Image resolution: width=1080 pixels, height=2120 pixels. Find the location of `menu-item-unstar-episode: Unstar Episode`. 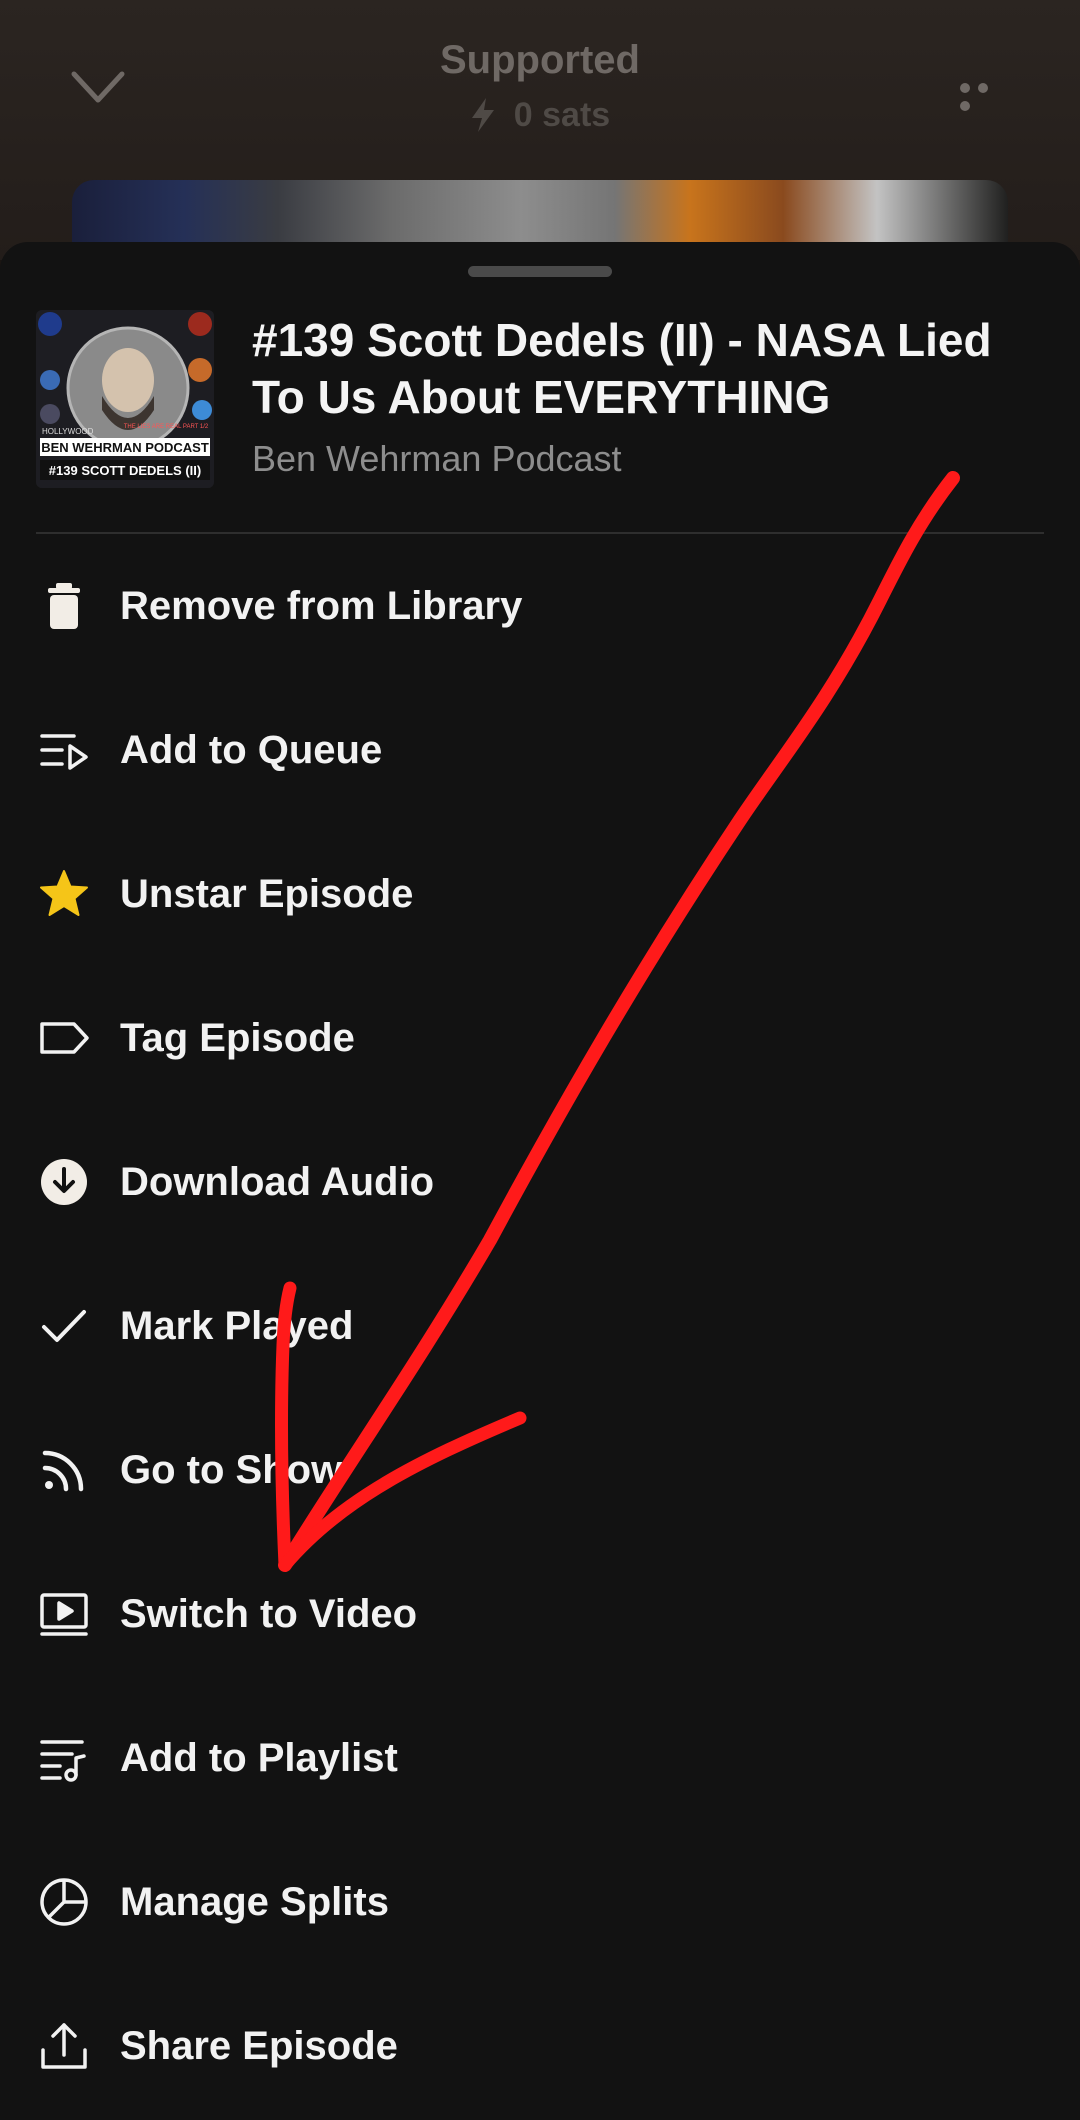

menu-item-unstar-episode: Unstar Episode is located at coordinates (540, 894).